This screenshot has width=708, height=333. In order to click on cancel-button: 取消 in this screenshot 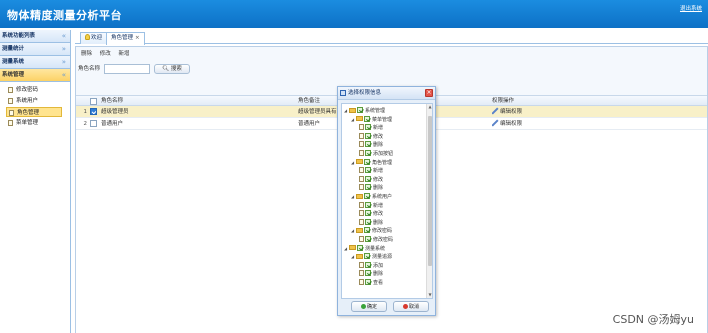, I will do `click(411, 306)`.